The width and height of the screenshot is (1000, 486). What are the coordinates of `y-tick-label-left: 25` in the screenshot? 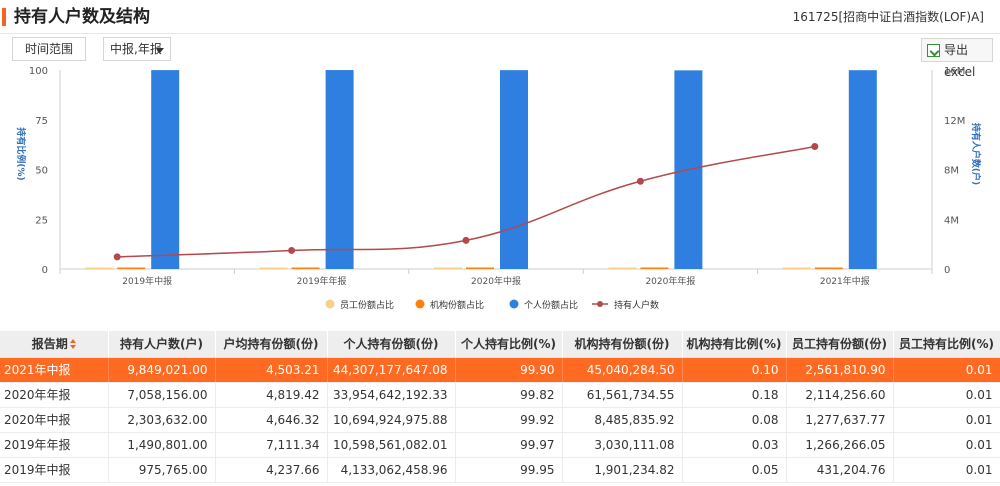 It's located at (41, 220).